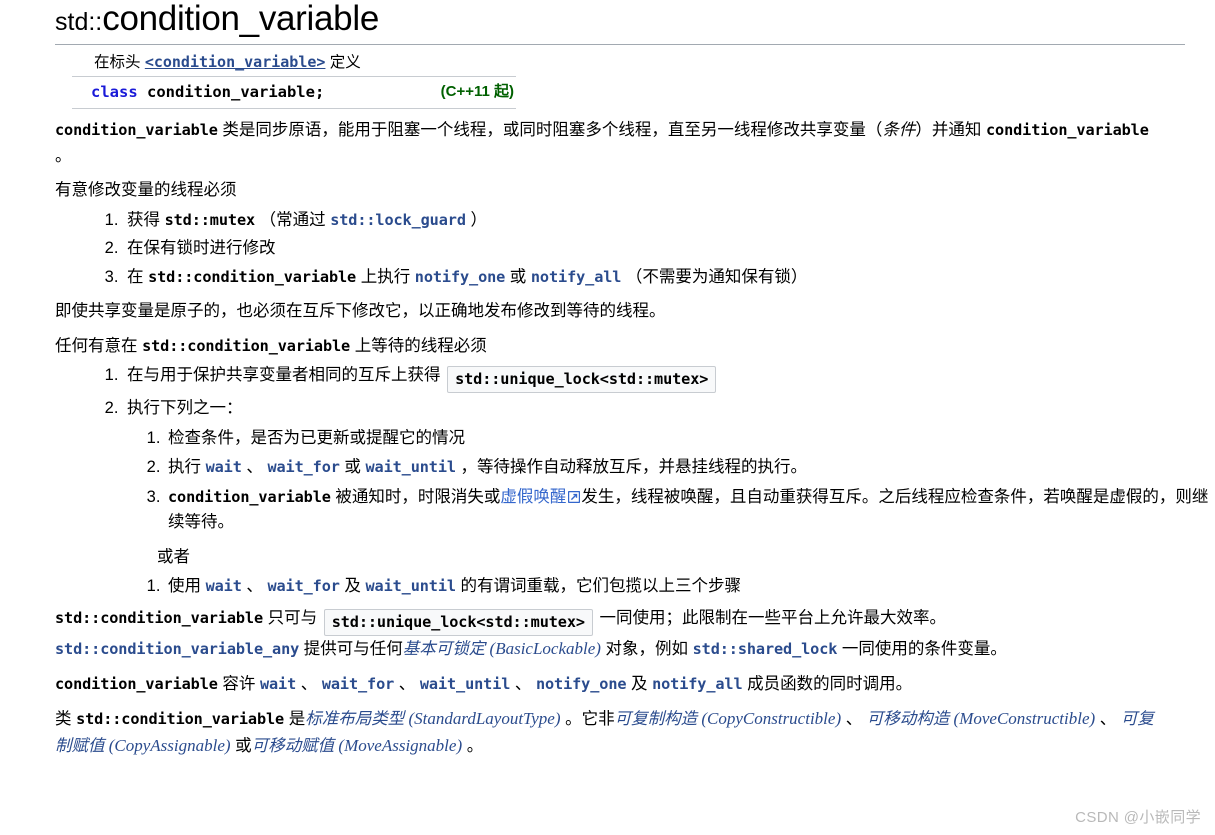 This screenshot has width=1215, height=835. Describe the element at coordinates (587, 719) in the screenshot. I see `text: 。它非` at that location.